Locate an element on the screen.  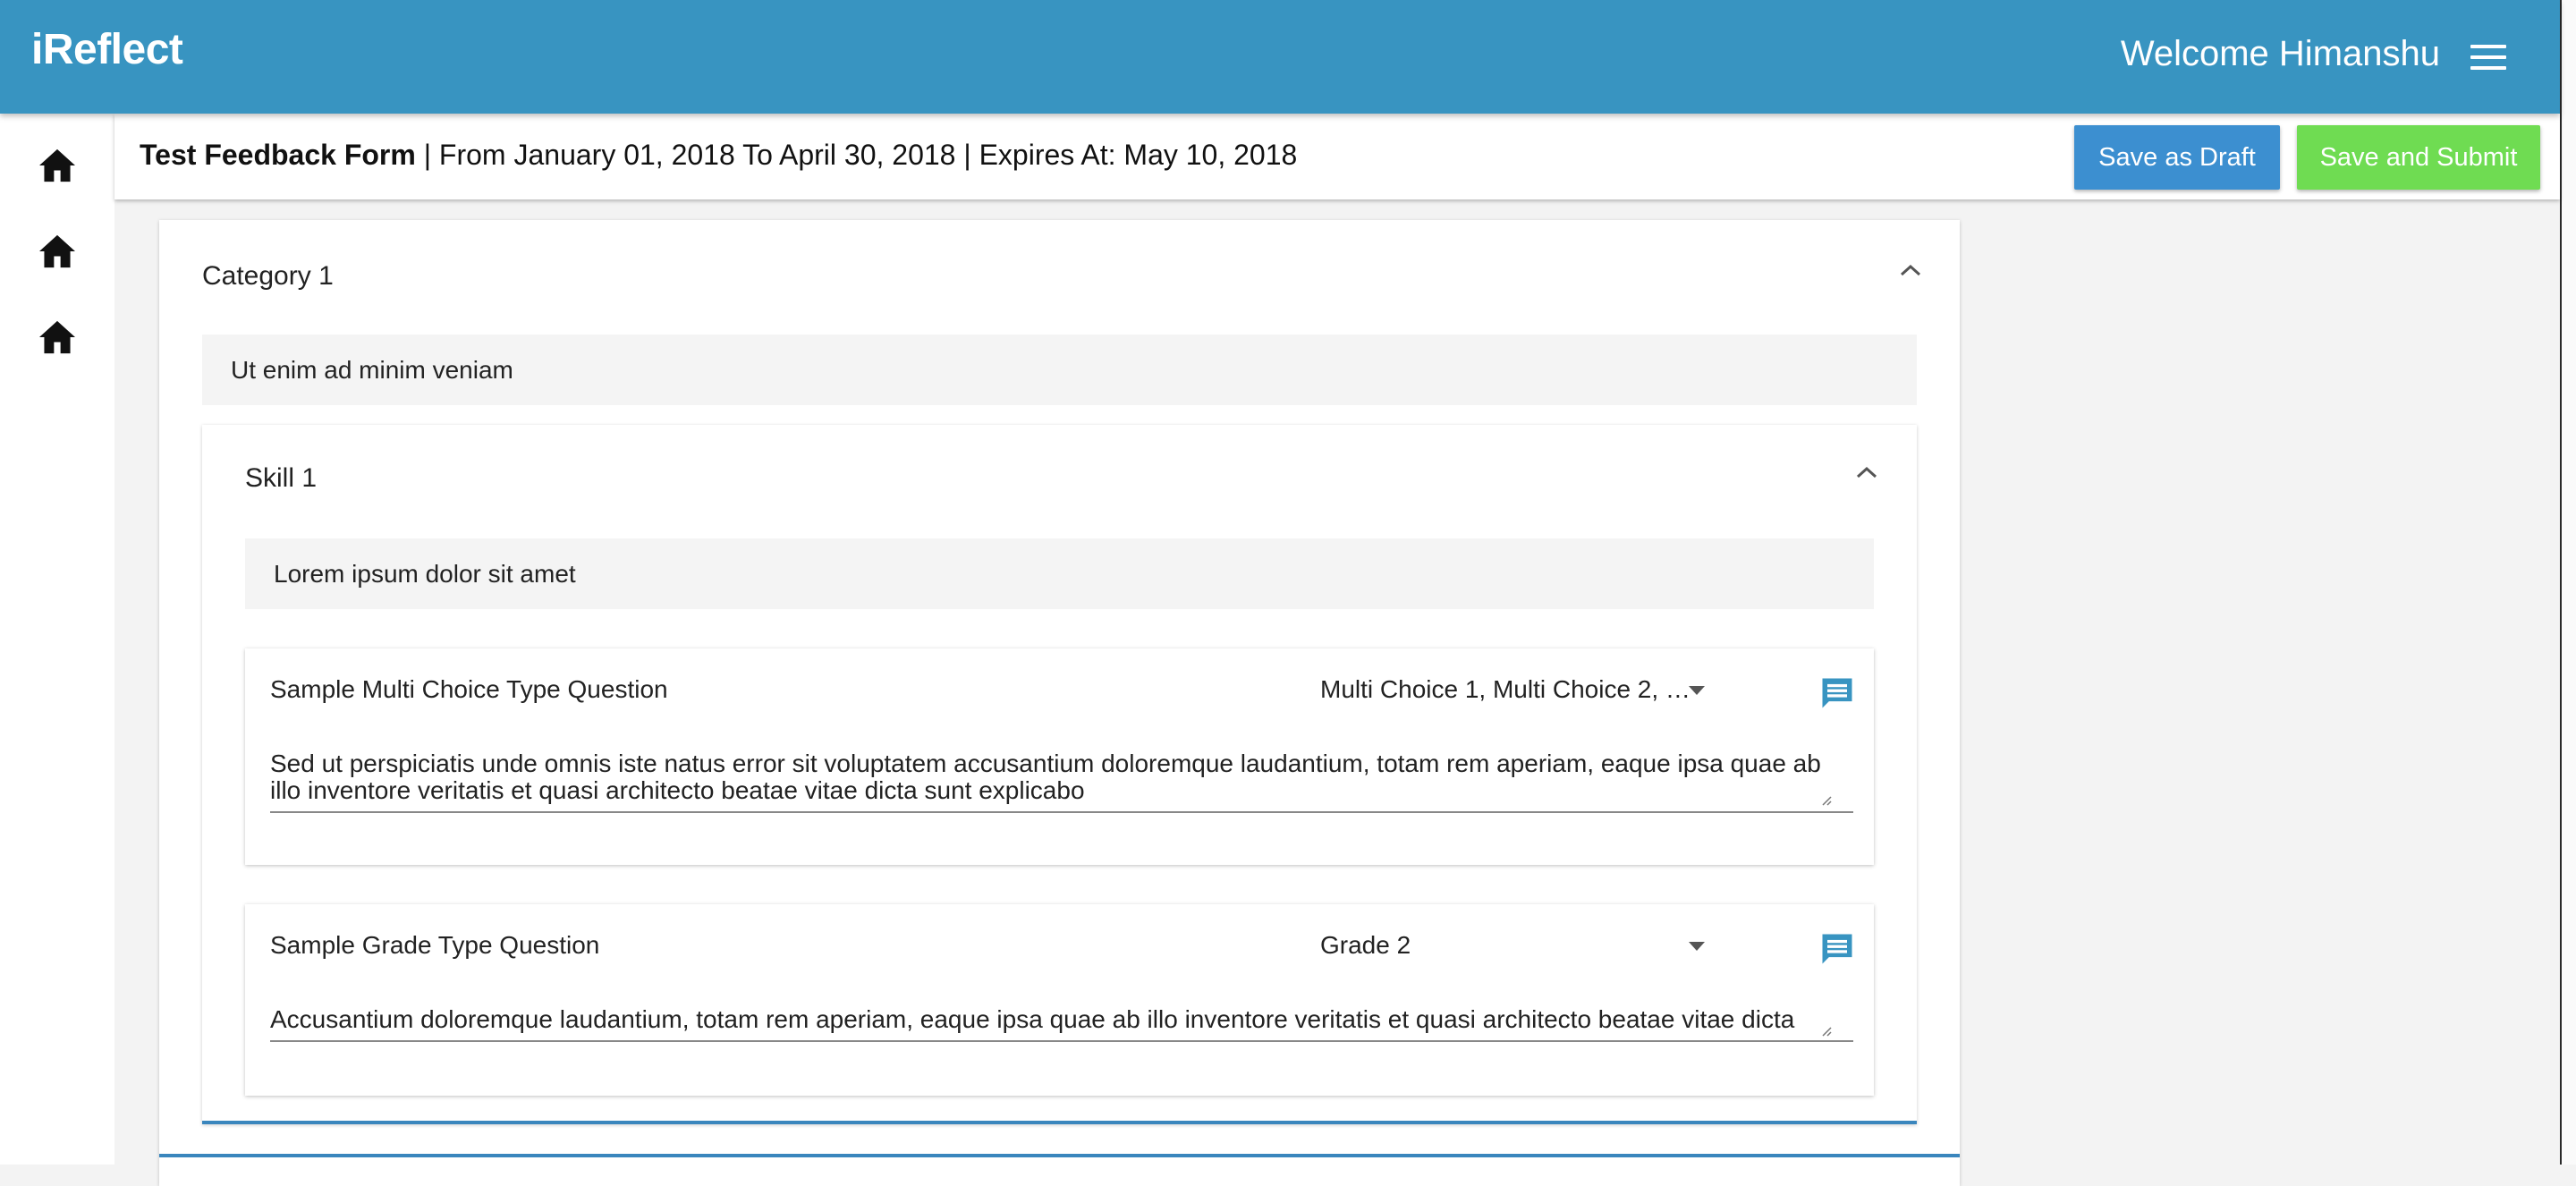
save-draft-button: Save as Draft is located at coordinates (2177, 157).